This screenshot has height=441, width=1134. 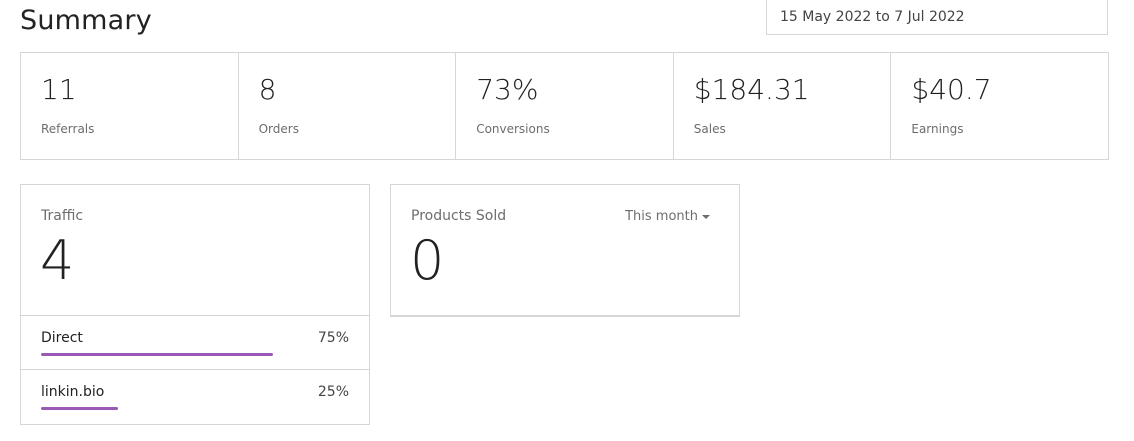 I want to click on traffic-value: 4, so click(x=57, y=260).